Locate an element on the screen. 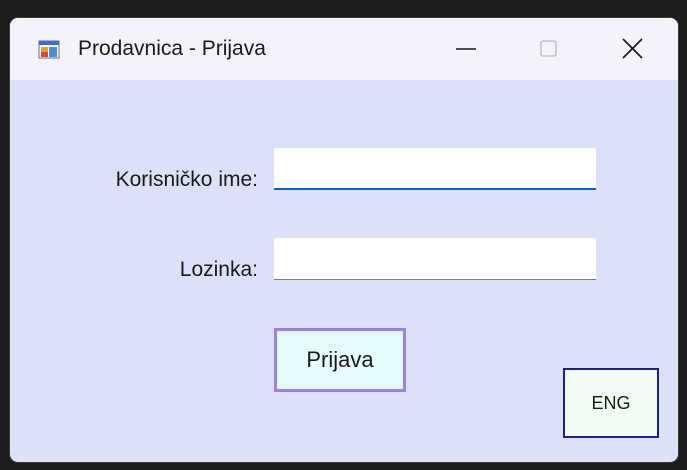  username-input is located at coordinates (435, 169).